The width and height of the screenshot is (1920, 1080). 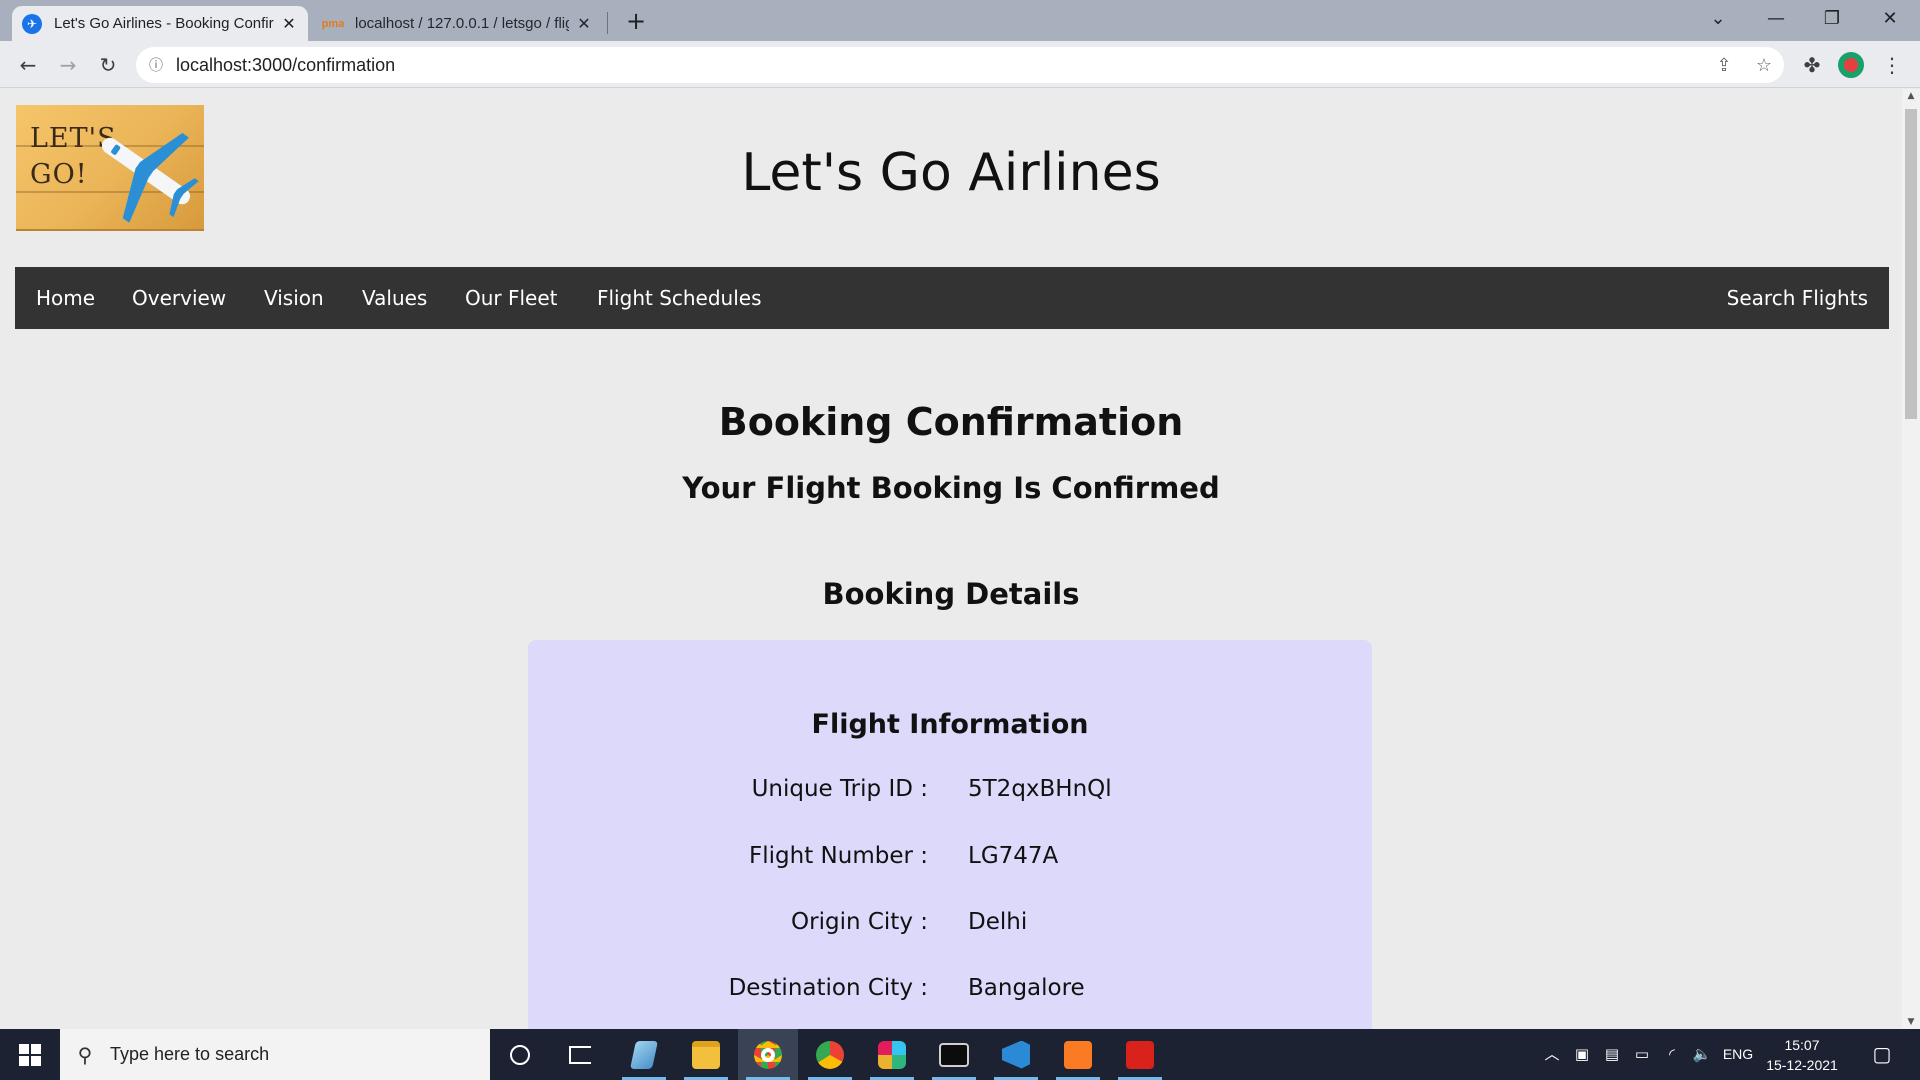 What do you see at coordinates (950, 863) in the screenshot?
I see `detail-row-flight-number: Flight Number : LG747A` at bounding box center [950, 863].